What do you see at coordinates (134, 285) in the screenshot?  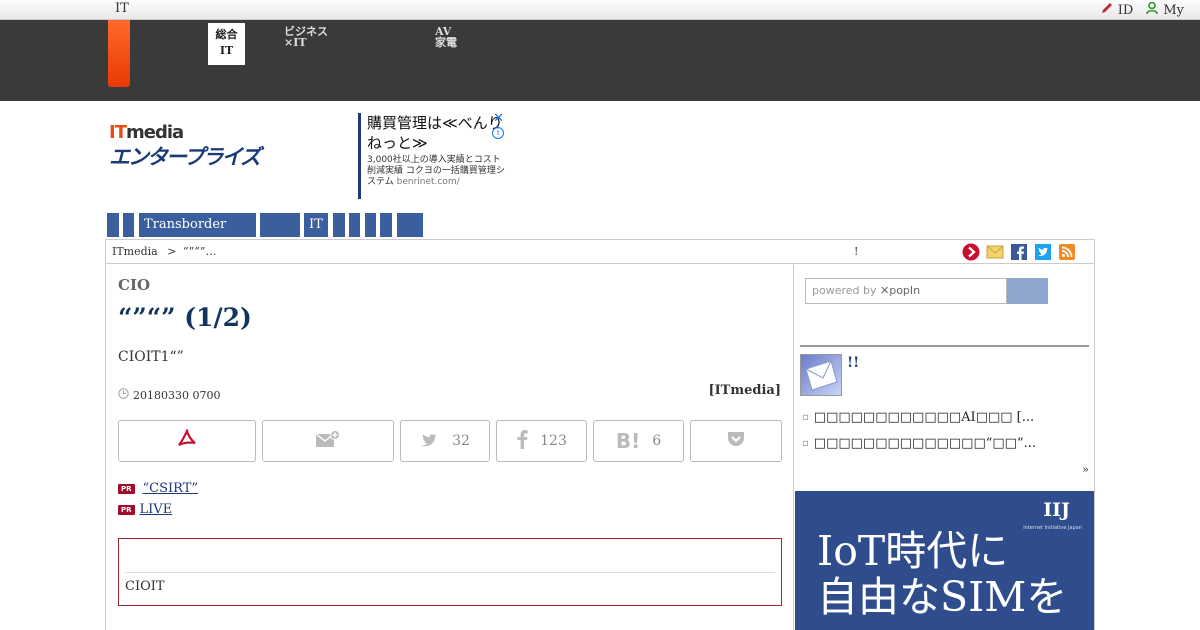 I see `article-kicker: CIO` at bounding box center [134, 285].